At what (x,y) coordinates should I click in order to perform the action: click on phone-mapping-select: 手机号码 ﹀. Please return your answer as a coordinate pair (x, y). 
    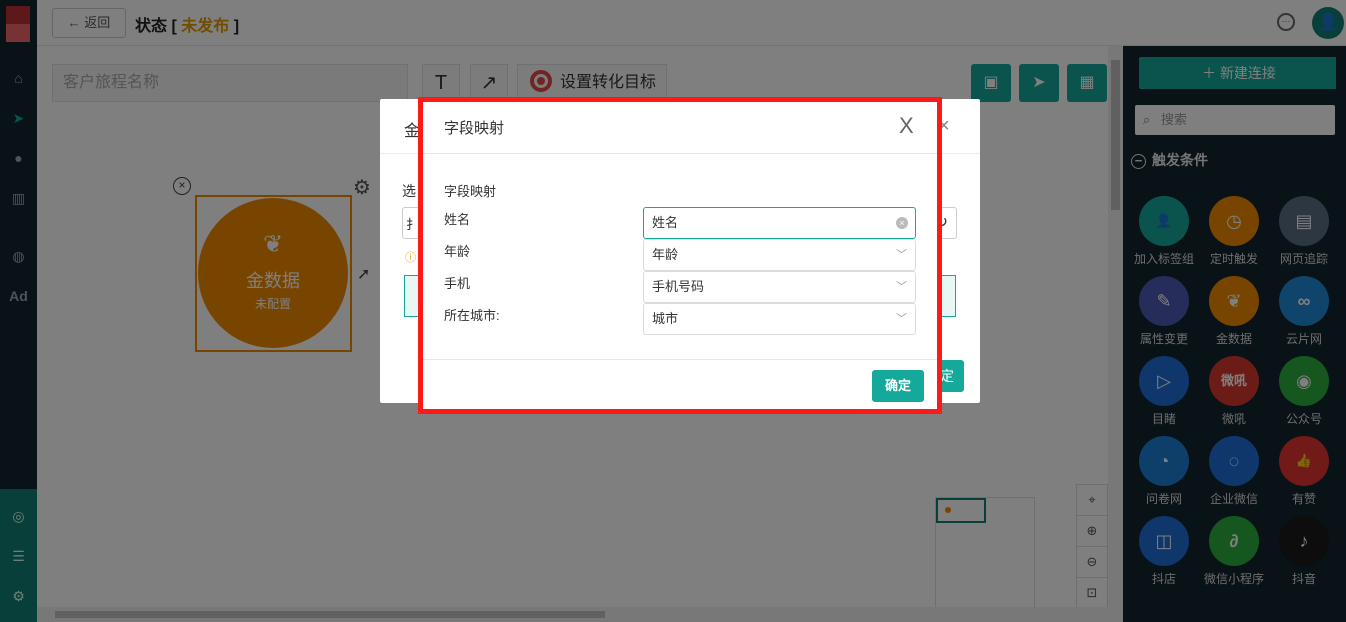
    Looking at the image, I should click on (779, 287).